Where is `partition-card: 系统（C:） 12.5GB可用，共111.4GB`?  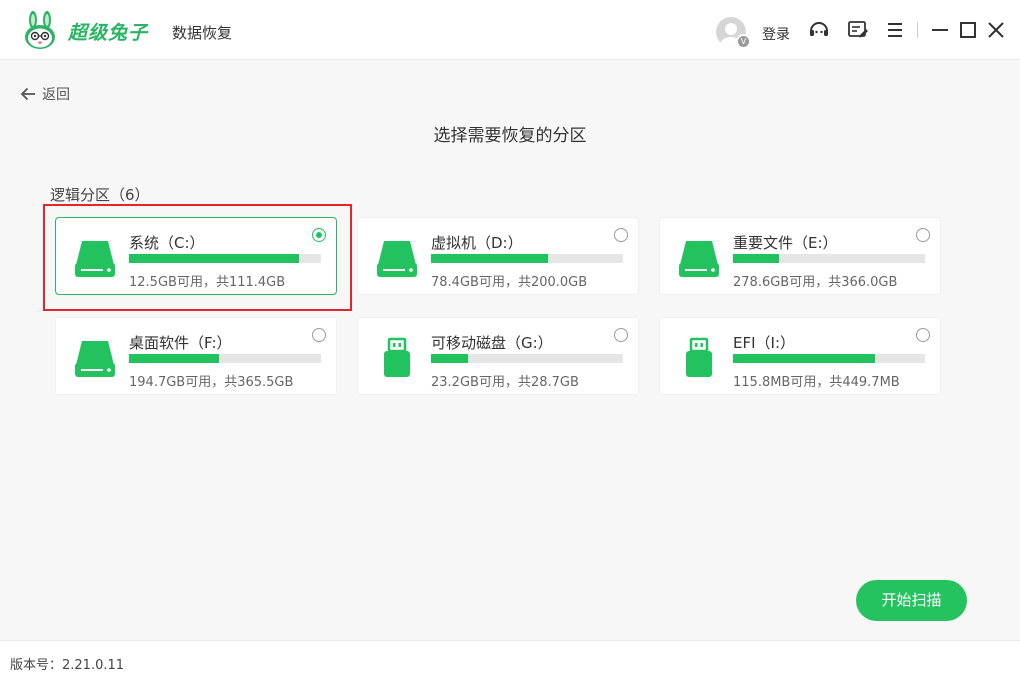
partition-card: 系统（C:） 12.5GB可用，共111.4GB is located at coordinates (196, 256).